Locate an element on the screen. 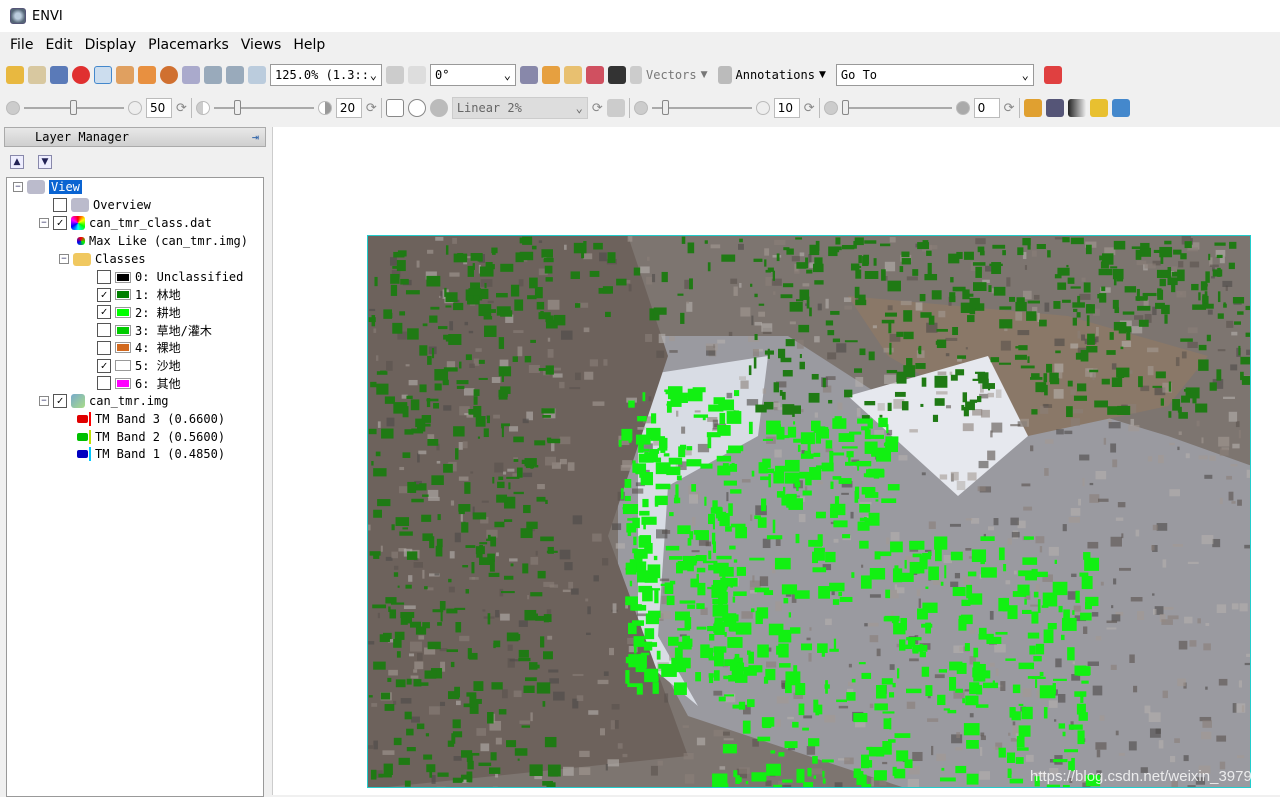 This screenshot has width=1280, height=797. transparency-slider is located at coordinates (896, 107).